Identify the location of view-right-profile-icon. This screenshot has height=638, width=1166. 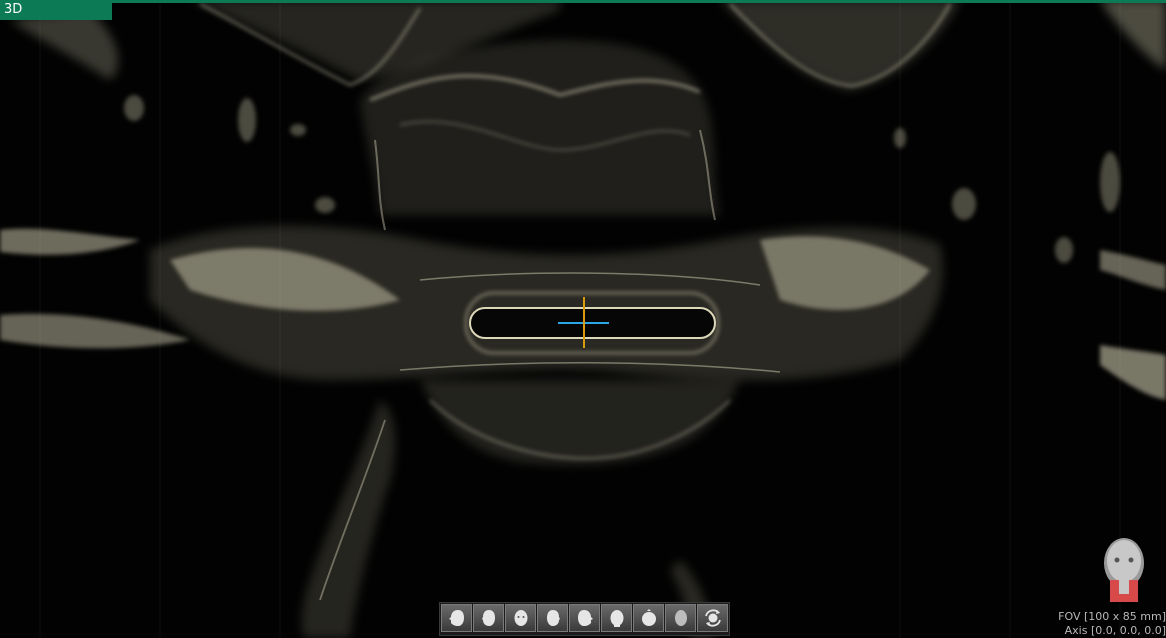
(585, 618).